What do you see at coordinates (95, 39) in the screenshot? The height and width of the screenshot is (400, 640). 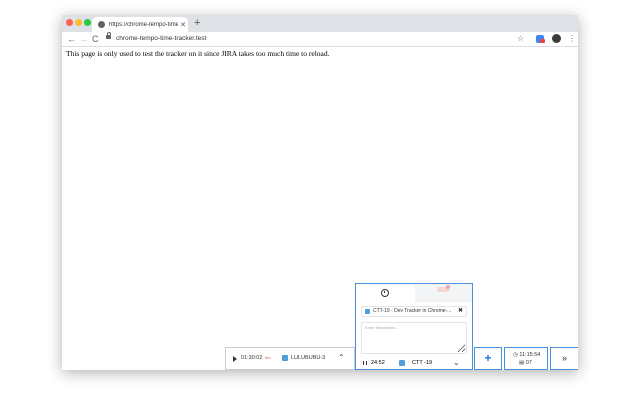 I see `reload-icon: C` at bounding box center [95, 39].